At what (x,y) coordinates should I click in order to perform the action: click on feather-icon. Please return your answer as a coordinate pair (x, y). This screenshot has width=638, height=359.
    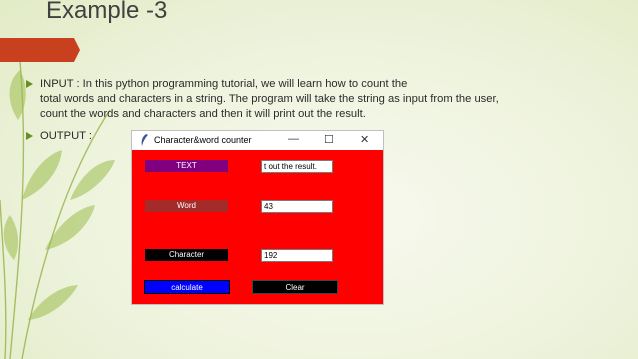
    Looking at the image, I should click on (144, 140).